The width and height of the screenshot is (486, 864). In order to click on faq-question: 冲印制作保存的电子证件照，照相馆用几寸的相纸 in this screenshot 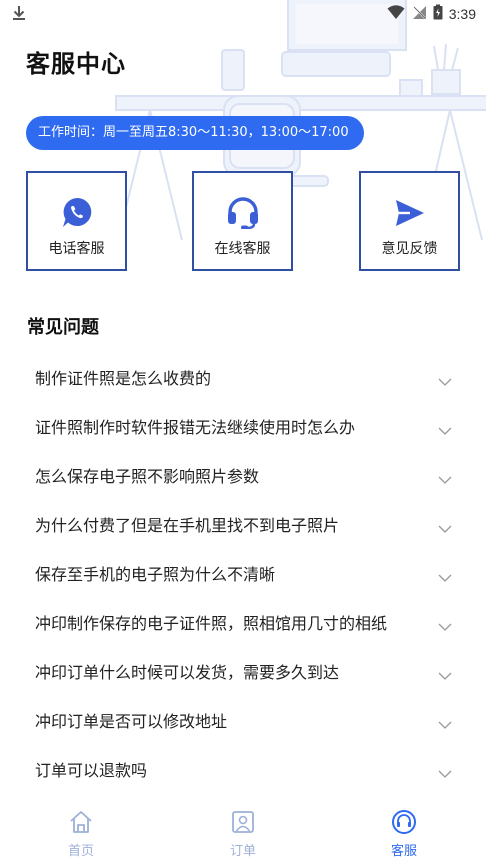, I will do `click(211, 623)`.